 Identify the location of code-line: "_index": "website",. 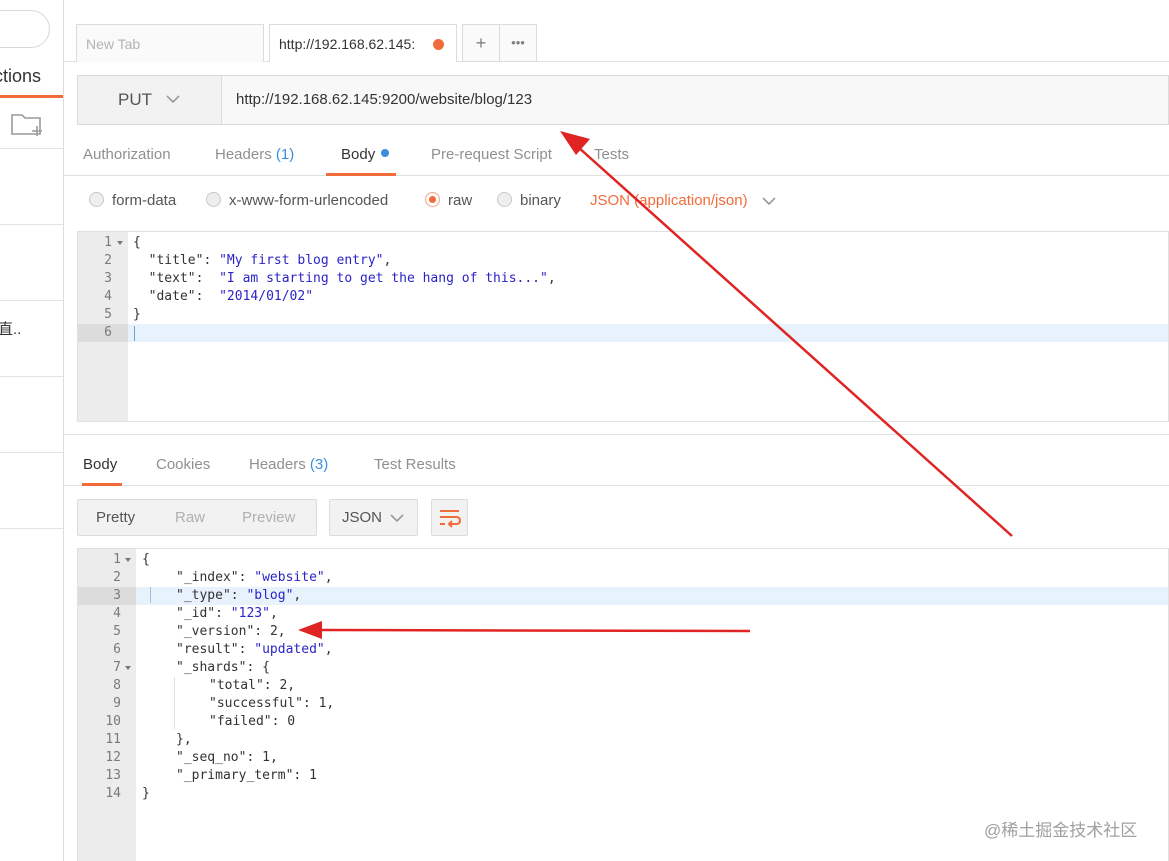
(254, 577).